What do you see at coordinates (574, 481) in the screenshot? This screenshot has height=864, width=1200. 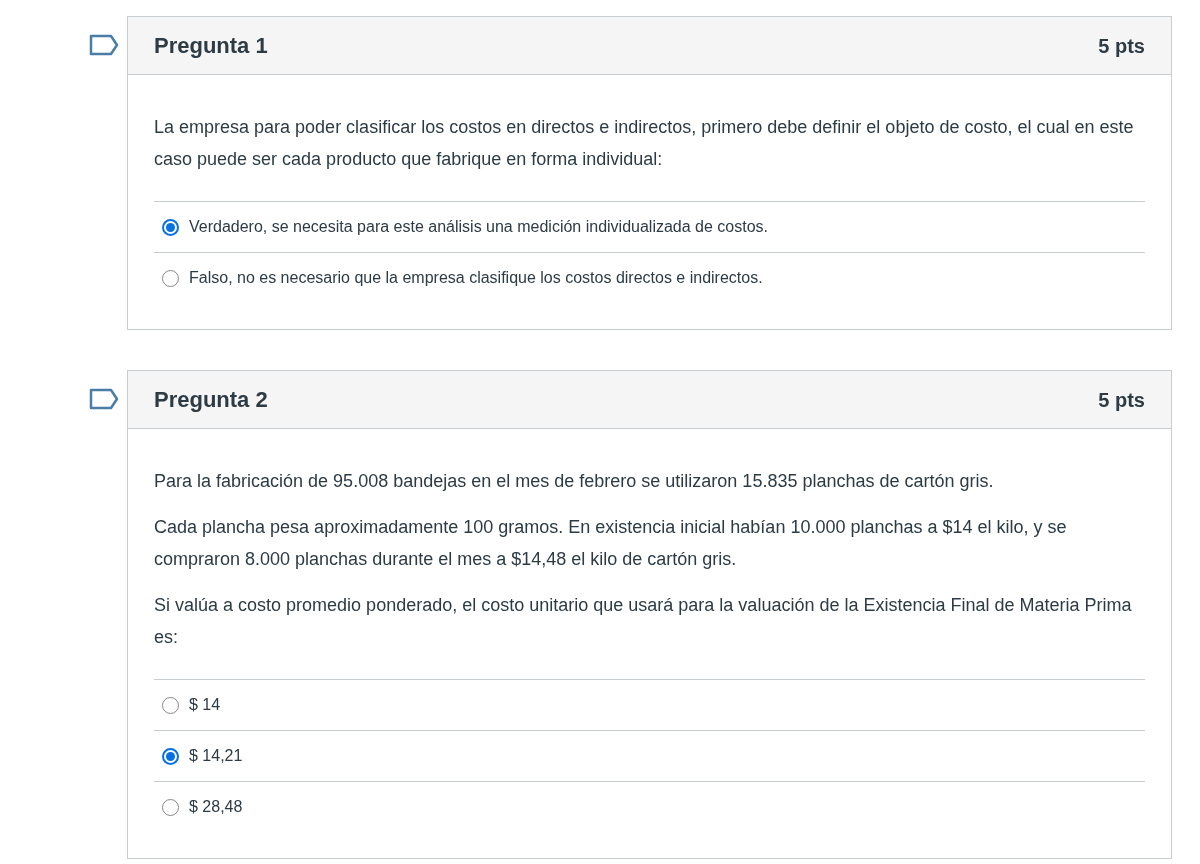 I see `question-text: Para la fabricación de 95.008 bandejas en el mes de febrero se utilizaron 15.835 planchas de cartón gris.` at bounding box center [574, 481].